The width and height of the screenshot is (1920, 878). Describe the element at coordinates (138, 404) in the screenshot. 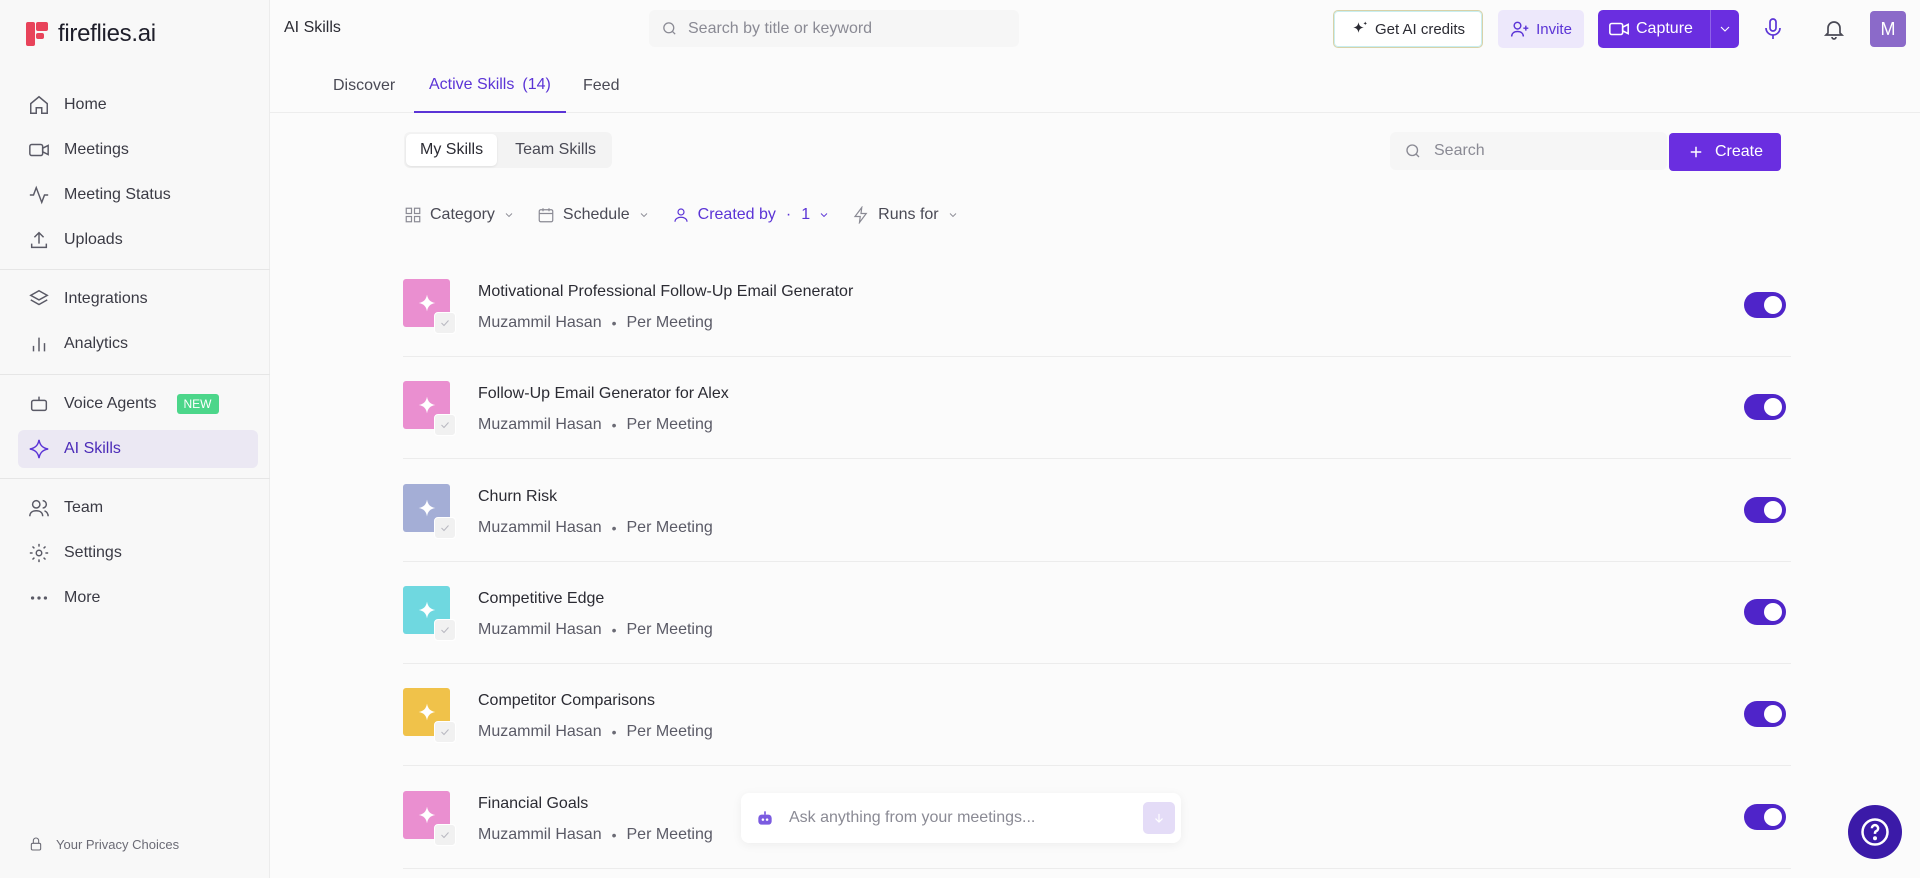

I see `sidebar-item-voice-agents: Voice Agents NEW` at that location.